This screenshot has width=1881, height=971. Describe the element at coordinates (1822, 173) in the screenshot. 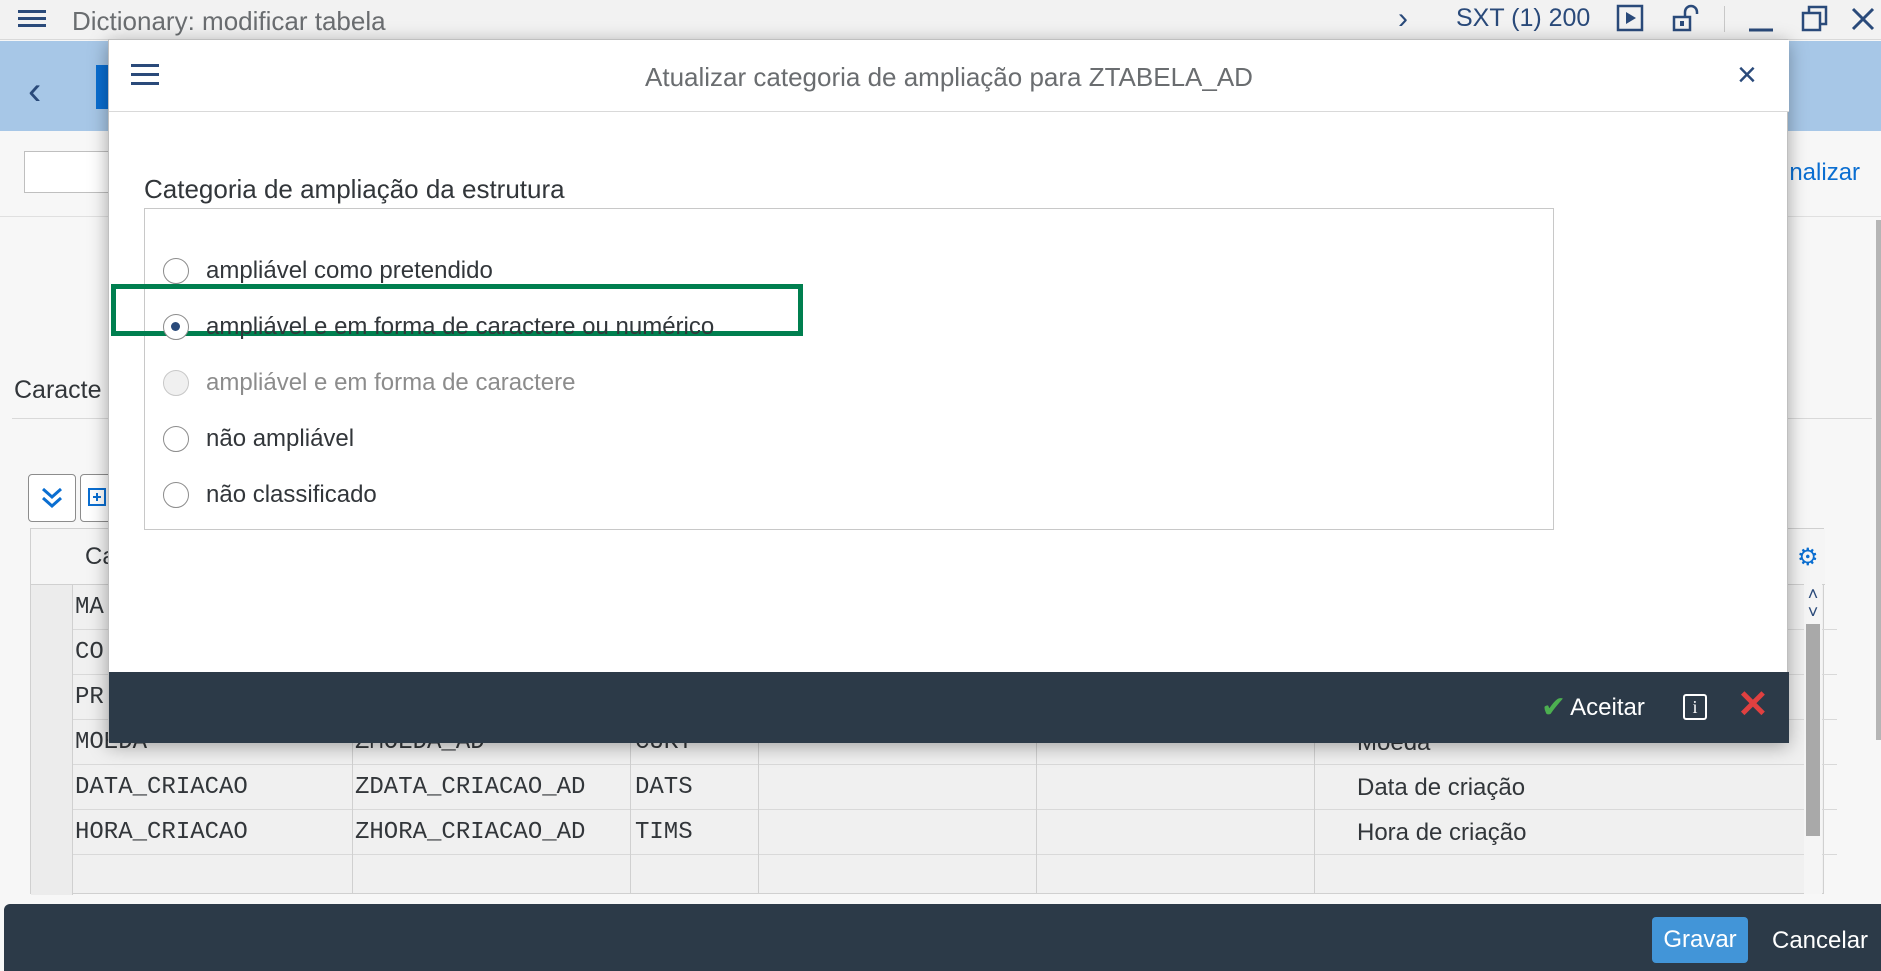

I see `finalizar-link: inalizar` at that location.